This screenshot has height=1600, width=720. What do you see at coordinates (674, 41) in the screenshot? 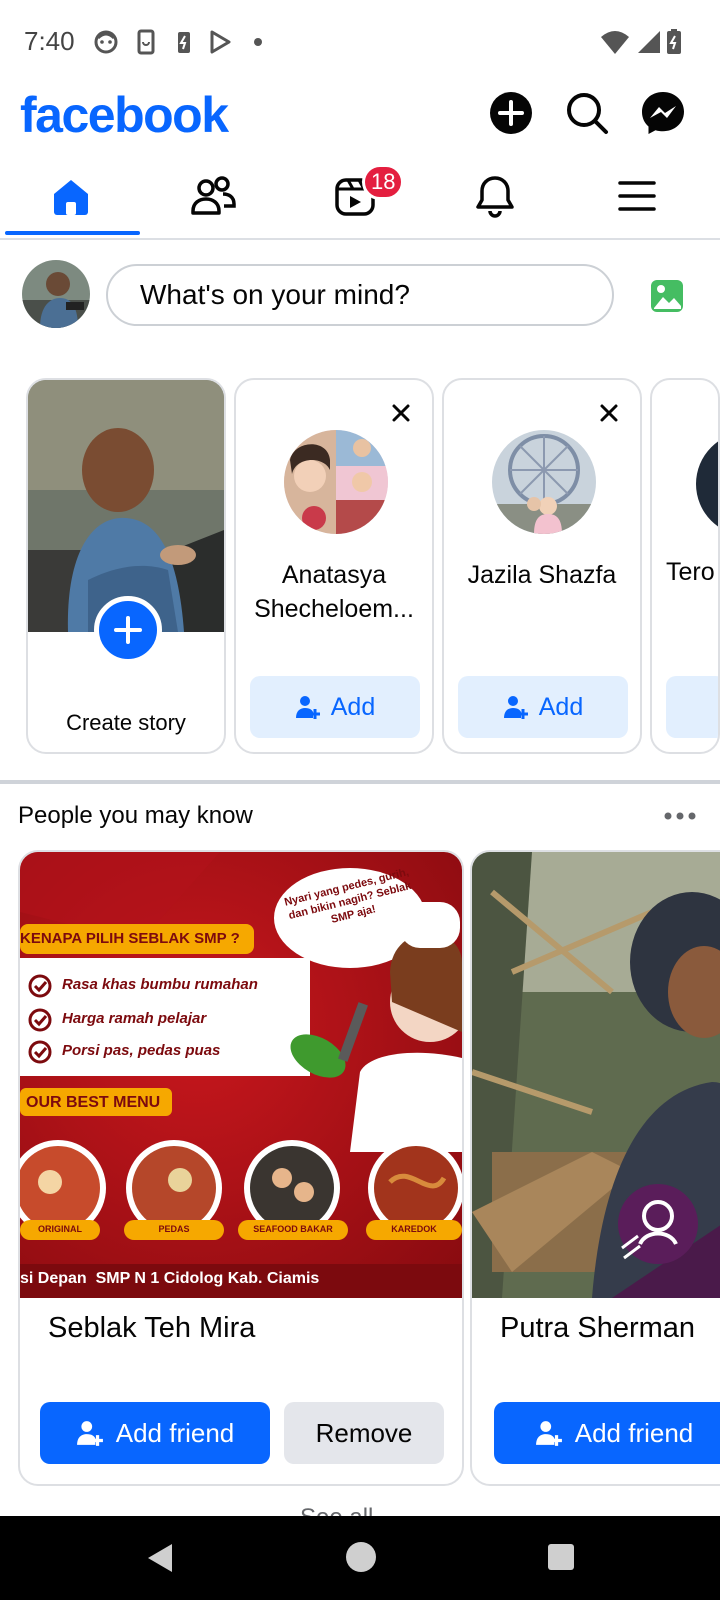
I see `battery-icon` at bounding box center [674, 41].